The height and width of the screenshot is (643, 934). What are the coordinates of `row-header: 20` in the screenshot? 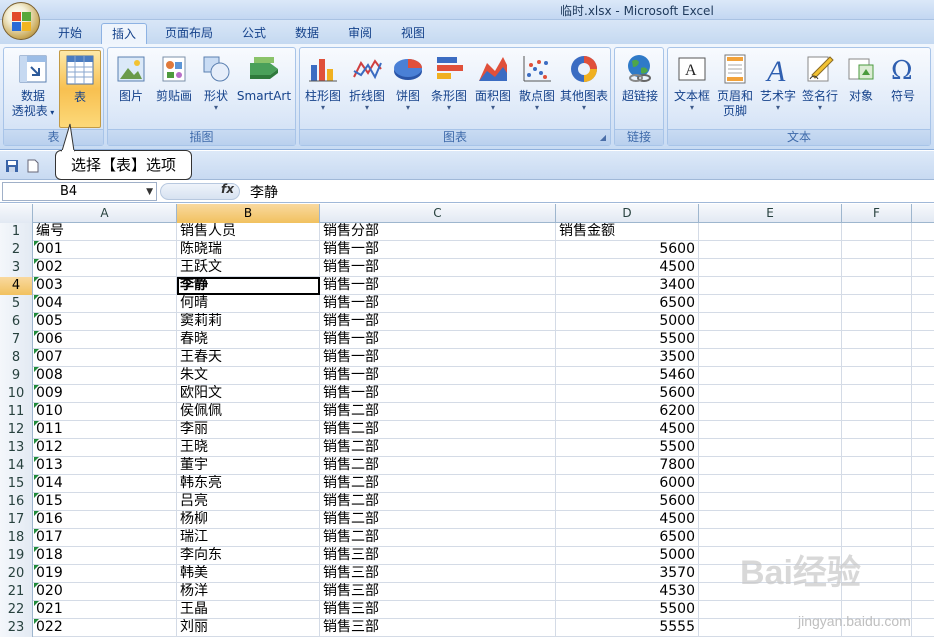 It's located at (16, 574).